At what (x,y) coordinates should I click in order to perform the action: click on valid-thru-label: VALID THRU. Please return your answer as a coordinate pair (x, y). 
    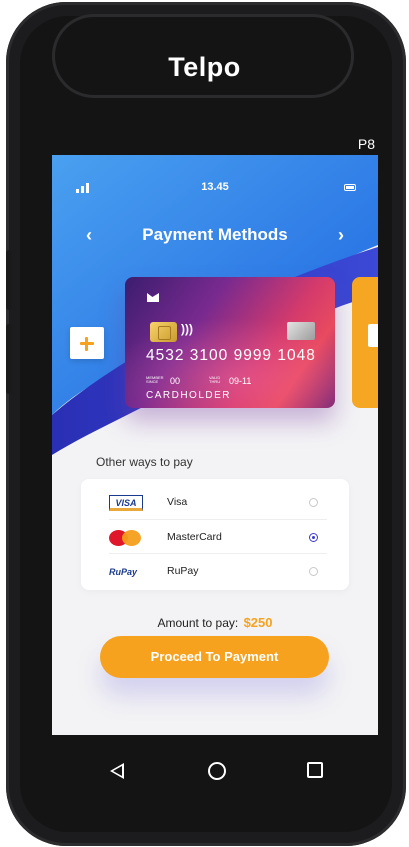
    Looking at the image, I should click on (215, 379).